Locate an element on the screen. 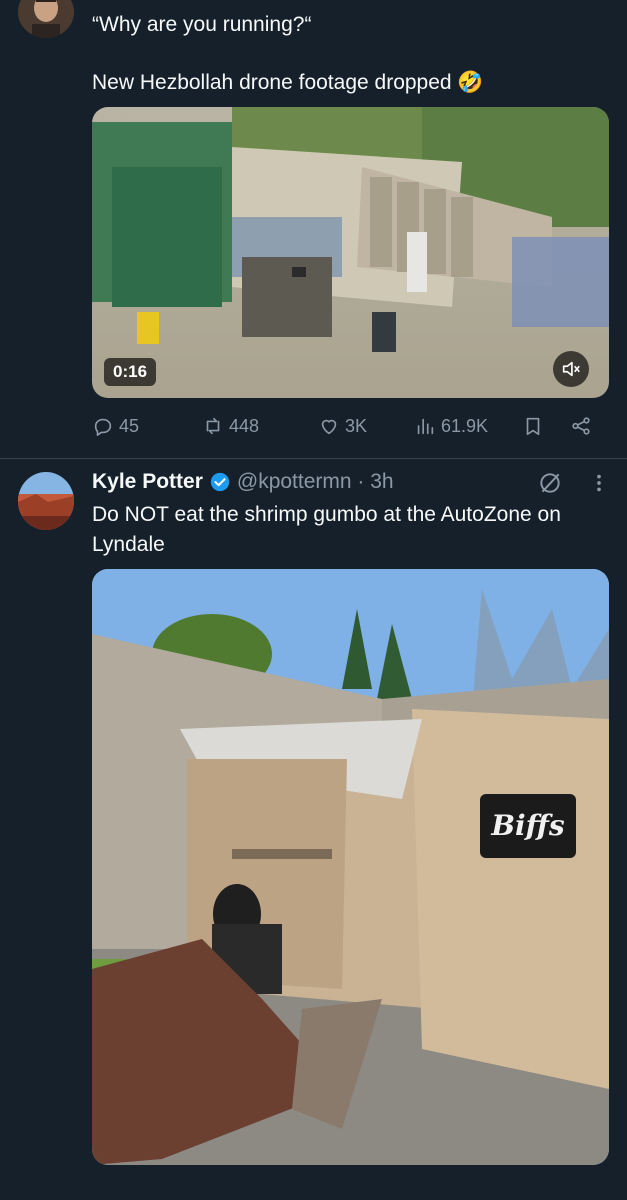  repost-button: 448 is located at coordinates (230, 426).